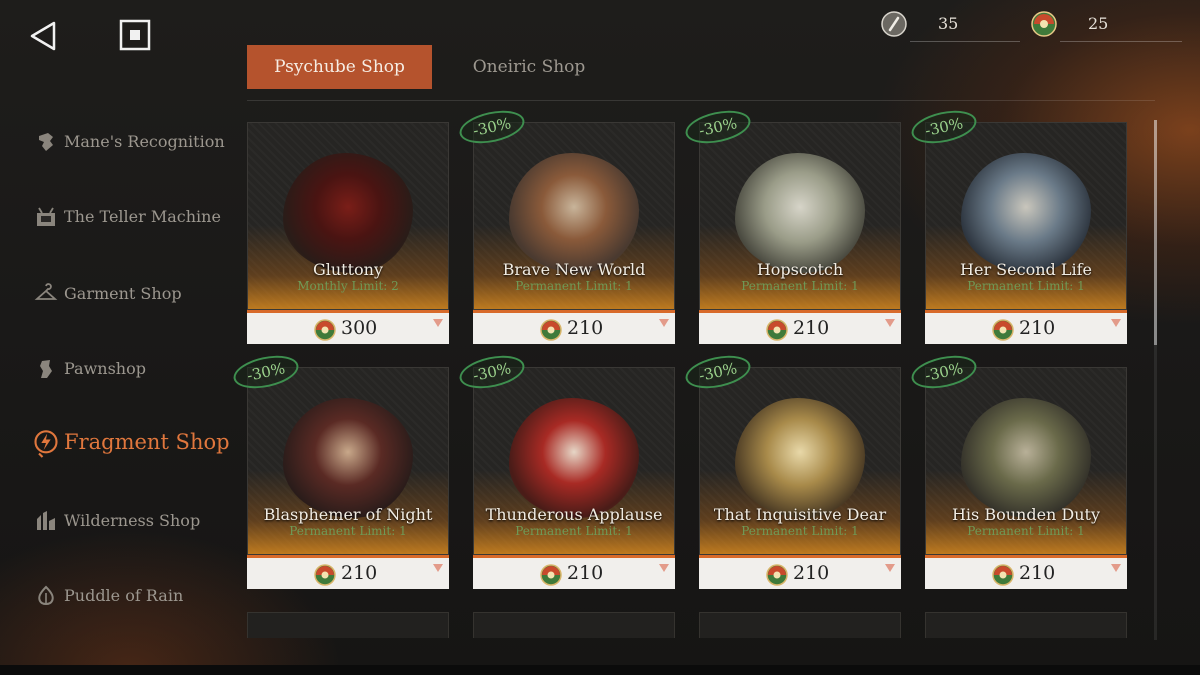  I want to click on sidebar-item-puddle-of-rain: Puddle of Rain, so click(130, 596).